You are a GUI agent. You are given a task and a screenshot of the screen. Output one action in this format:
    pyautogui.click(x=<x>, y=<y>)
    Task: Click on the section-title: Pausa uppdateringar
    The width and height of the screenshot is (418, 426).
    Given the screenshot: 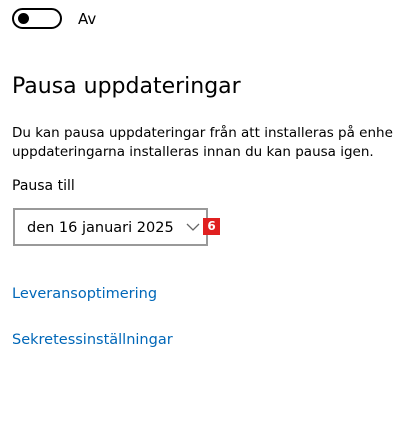 What is the action you would take?
    pyautogui.click(x=126, y=86)
    